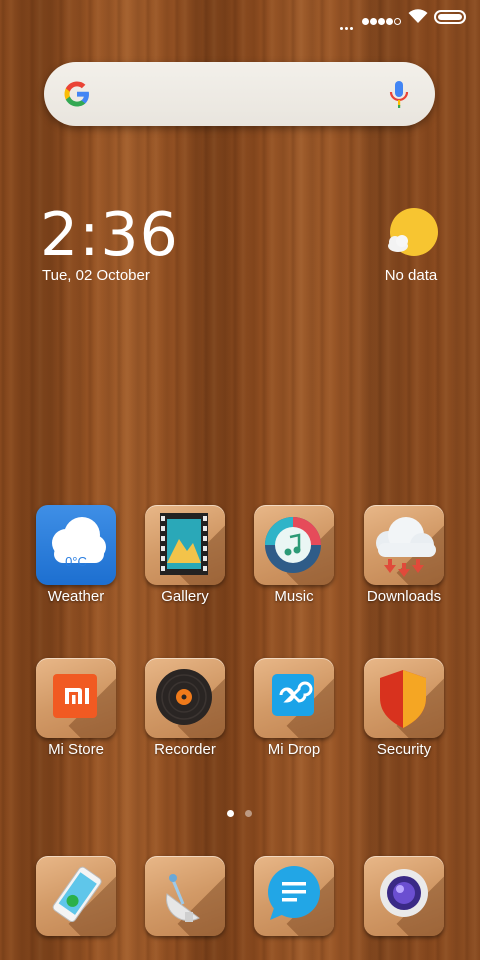  What do you see at coordinates (76, 545) in the screenshot?
I see `weather-cloud-icon: 0°C` at bounding box center [76, 545].